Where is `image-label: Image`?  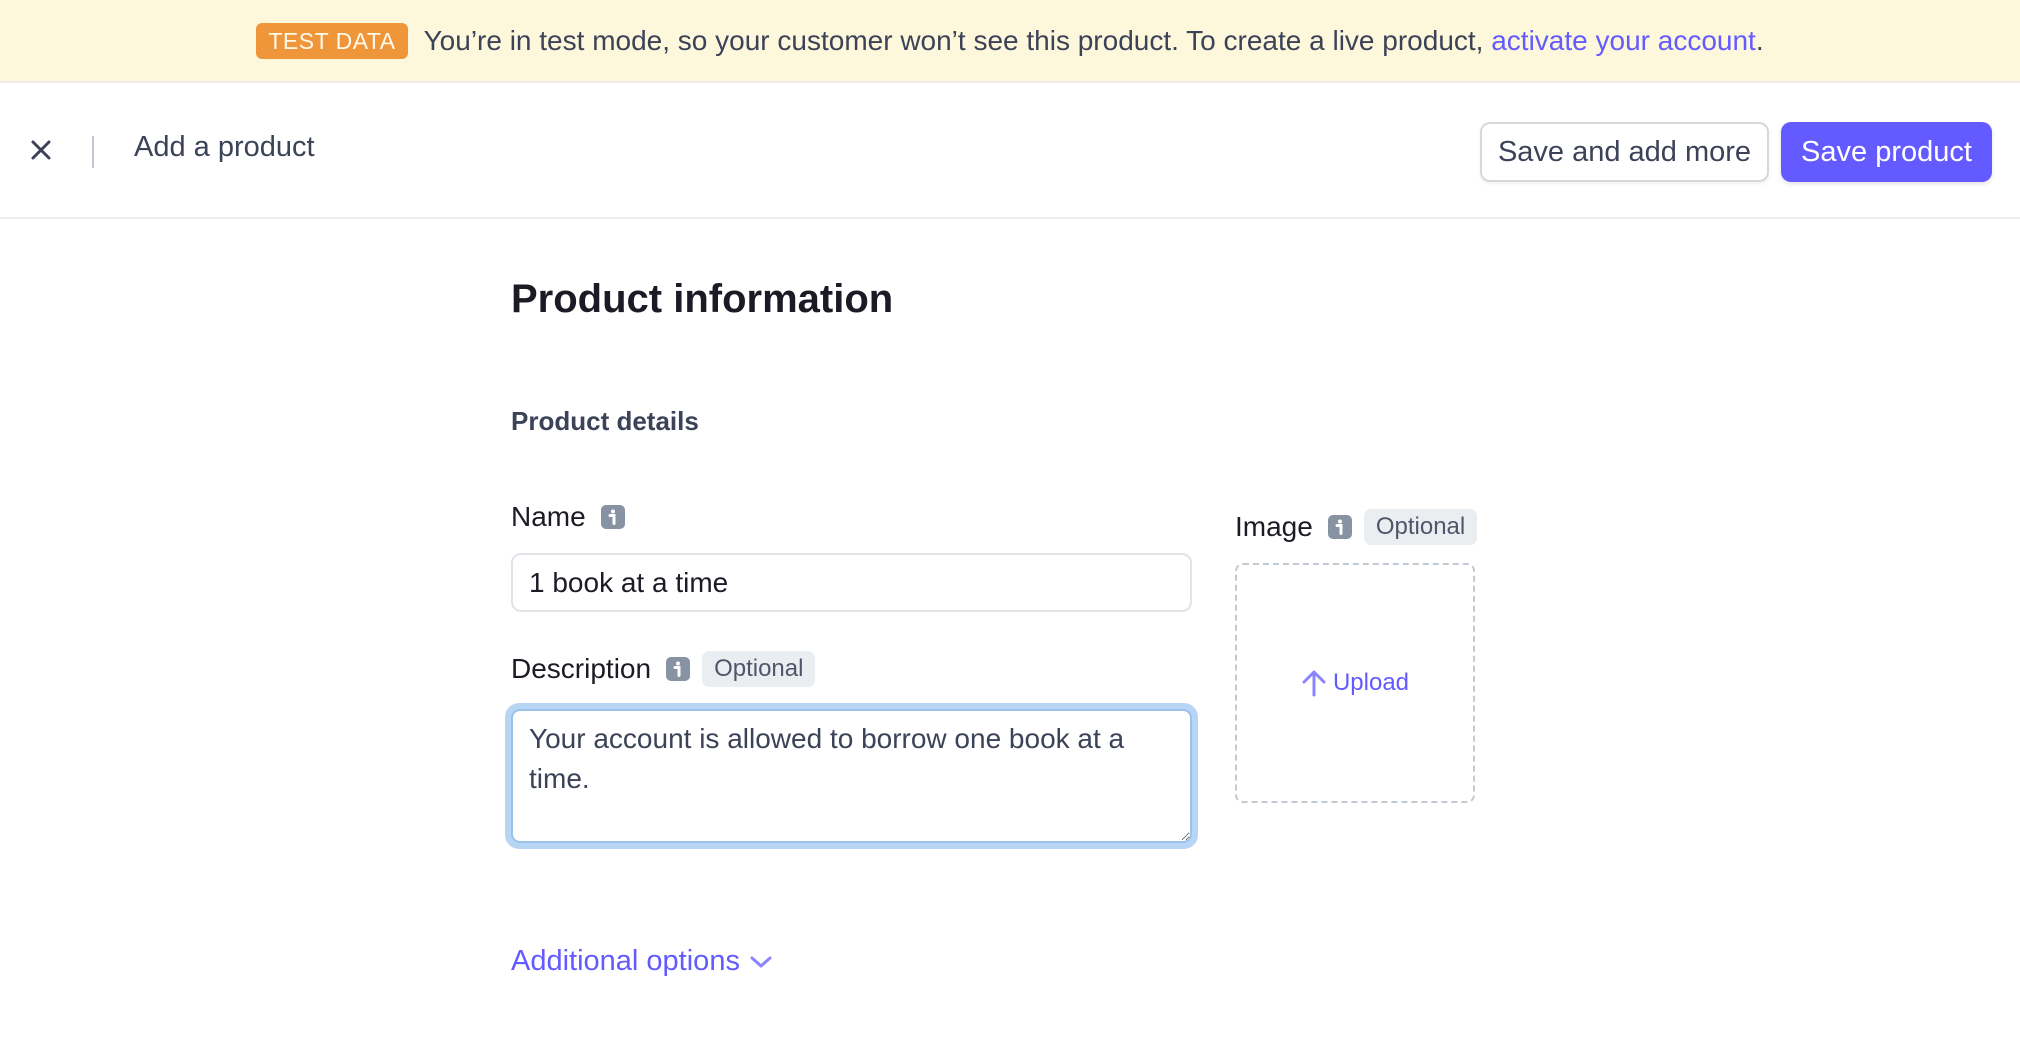
image-label: Image is located at coordinates (1274, 526).